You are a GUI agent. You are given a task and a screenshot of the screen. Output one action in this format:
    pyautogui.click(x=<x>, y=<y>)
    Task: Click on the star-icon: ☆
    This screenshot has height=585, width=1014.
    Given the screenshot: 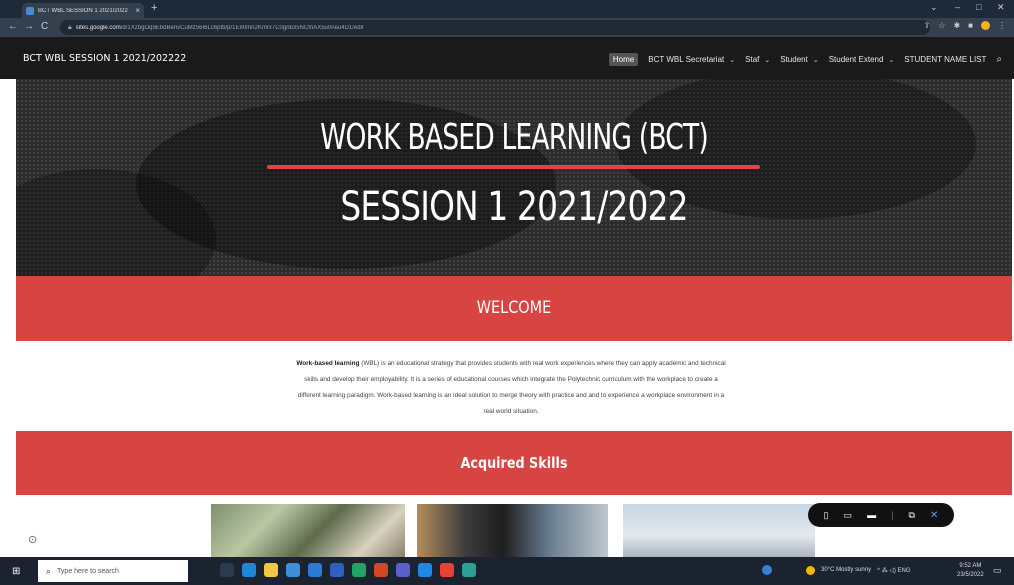 What is the action you would take?
    pyautogui.click(x=941, y=25)
    